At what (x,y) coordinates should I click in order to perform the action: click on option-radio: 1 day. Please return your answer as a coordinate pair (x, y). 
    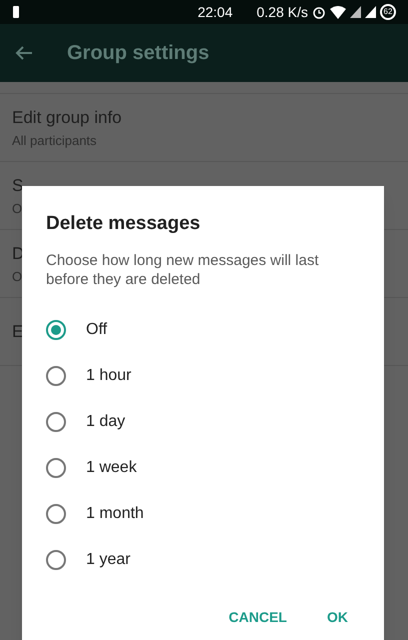
    Looking at the image, I should click on (203, 421).